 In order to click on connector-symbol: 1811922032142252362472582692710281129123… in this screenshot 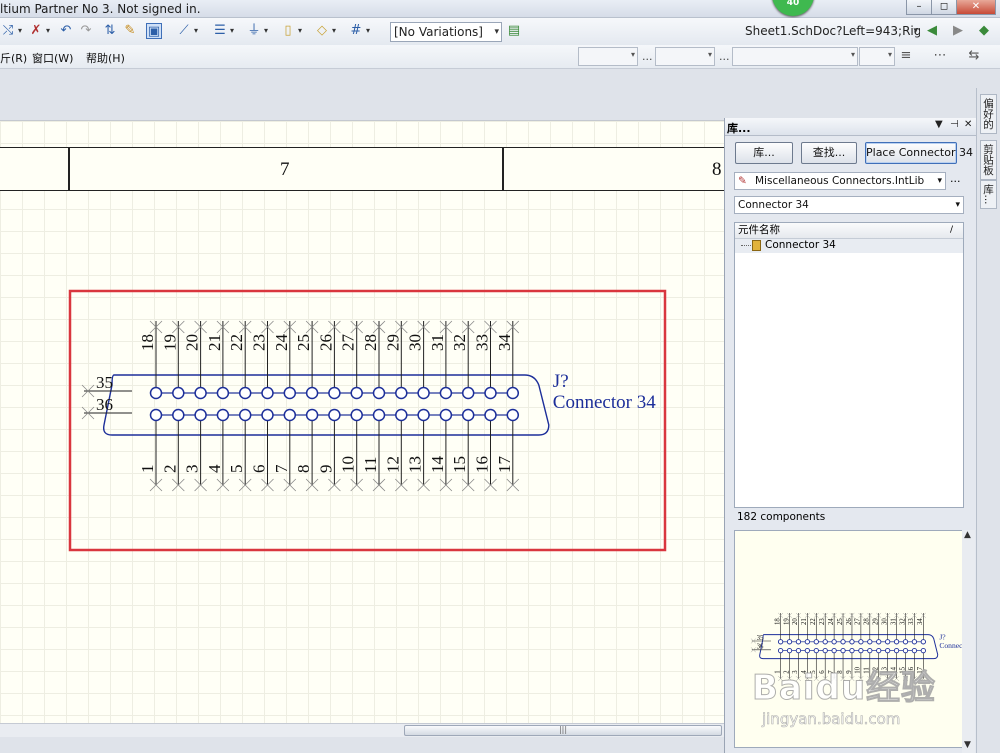, I will do `click(368, 406)`.